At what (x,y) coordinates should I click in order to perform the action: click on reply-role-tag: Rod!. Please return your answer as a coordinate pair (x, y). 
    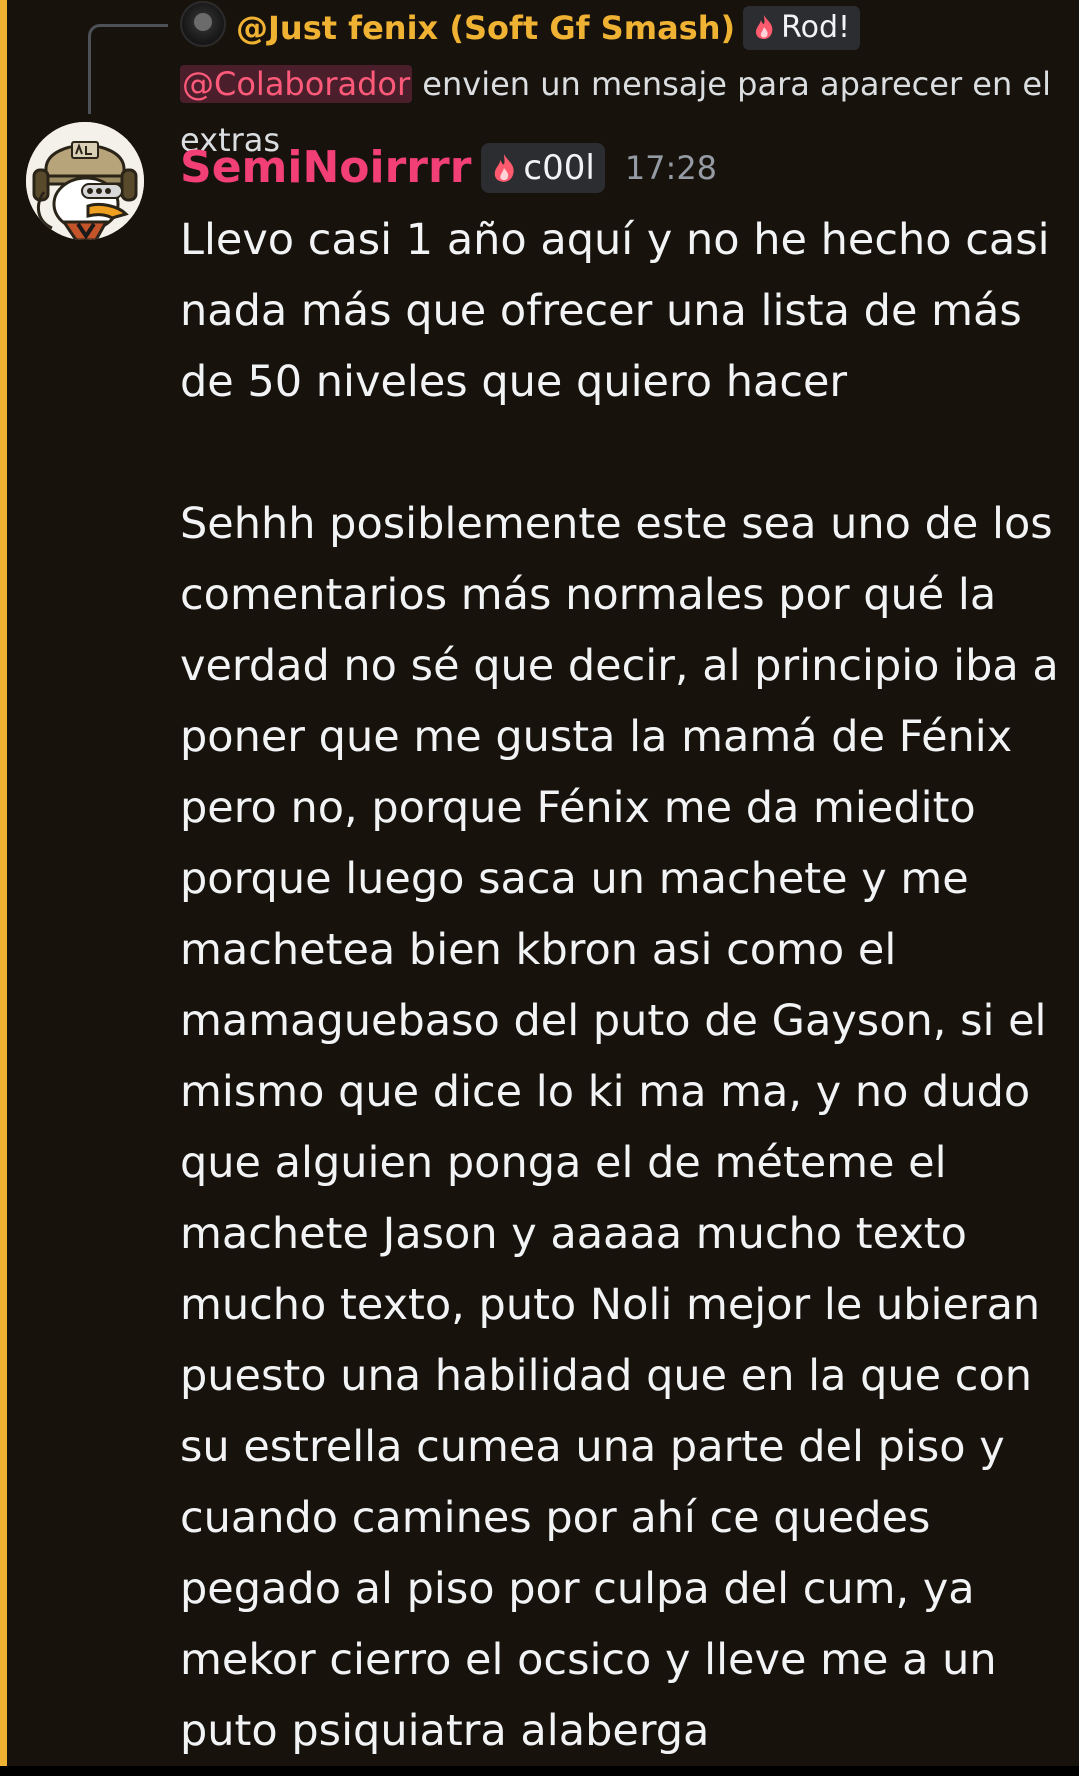
    Looking at the image, I should click on (802, 28).